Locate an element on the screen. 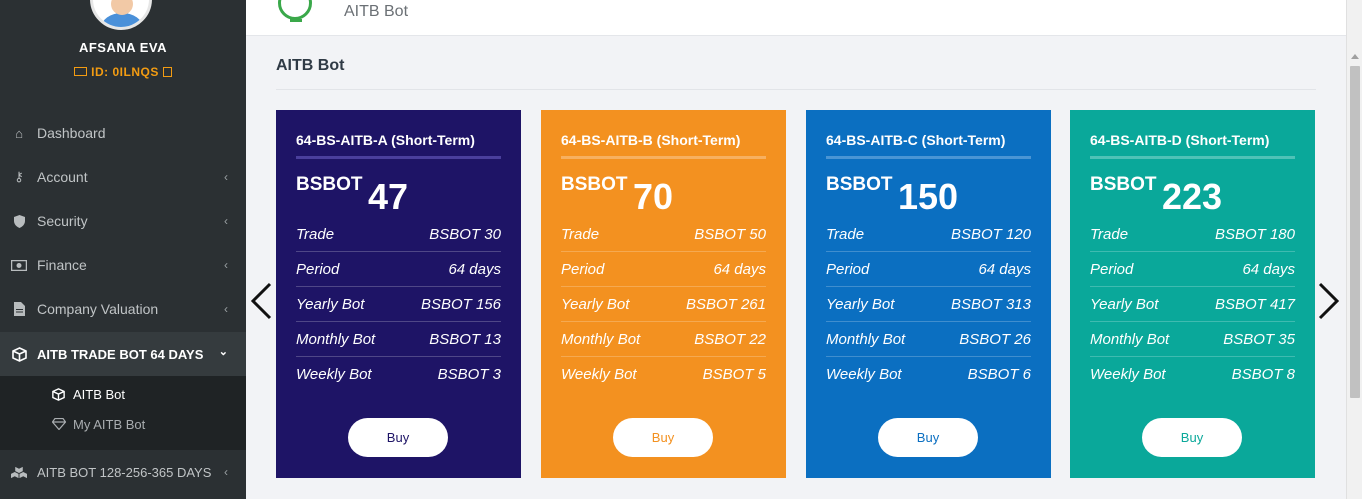  header: AITB Bot is located at coordinates (796, 18).